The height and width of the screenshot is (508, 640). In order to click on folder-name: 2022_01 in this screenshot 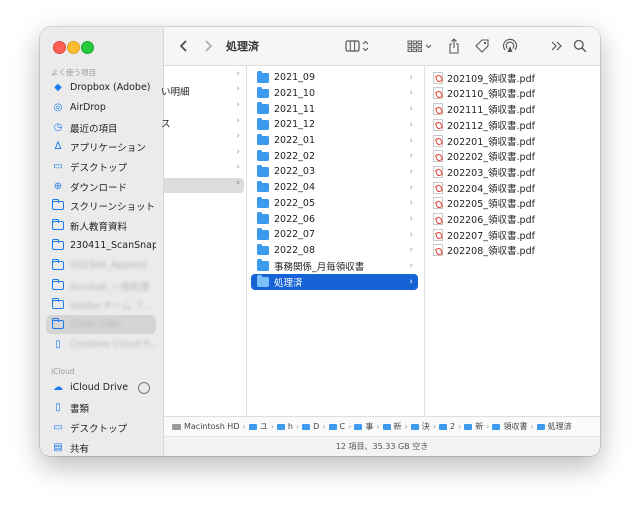, I will do `click(295, 141)`.